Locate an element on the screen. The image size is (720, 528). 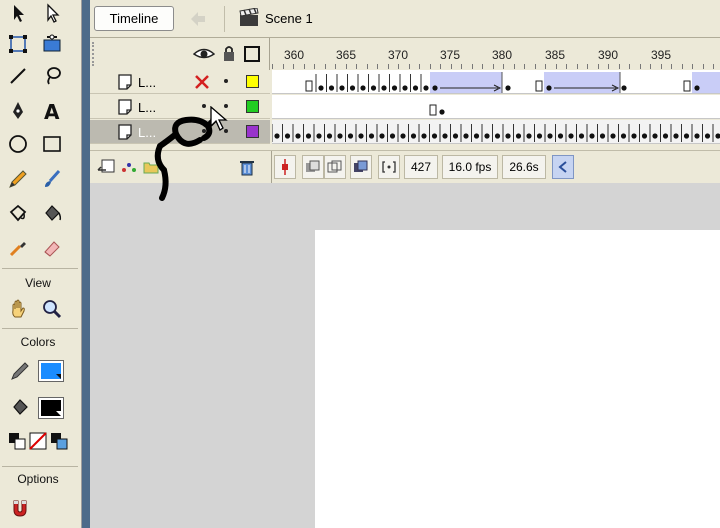
ruler-frame-label: 375 is located at coordinates (450, 55).